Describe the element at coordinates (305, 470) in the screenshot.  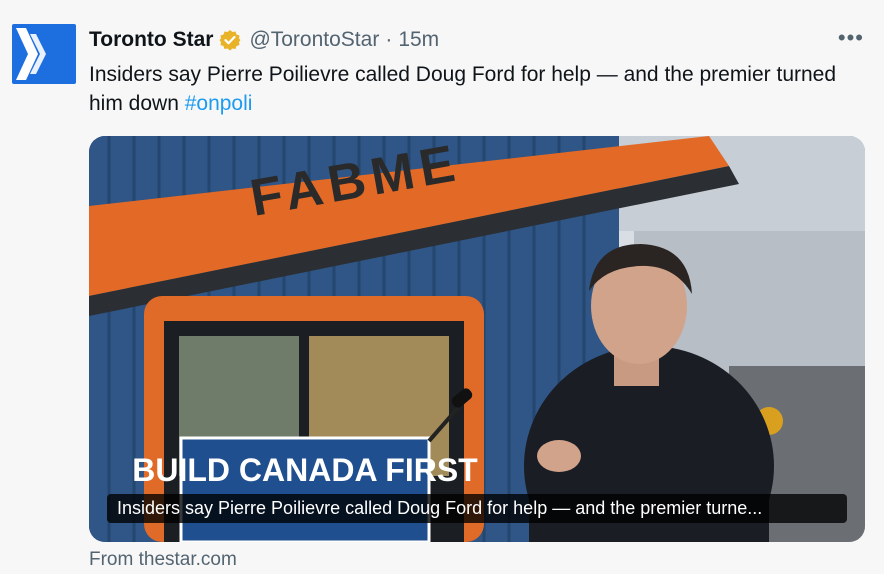
I see `sign-text: BUILD CANADA FIRST` at that location.